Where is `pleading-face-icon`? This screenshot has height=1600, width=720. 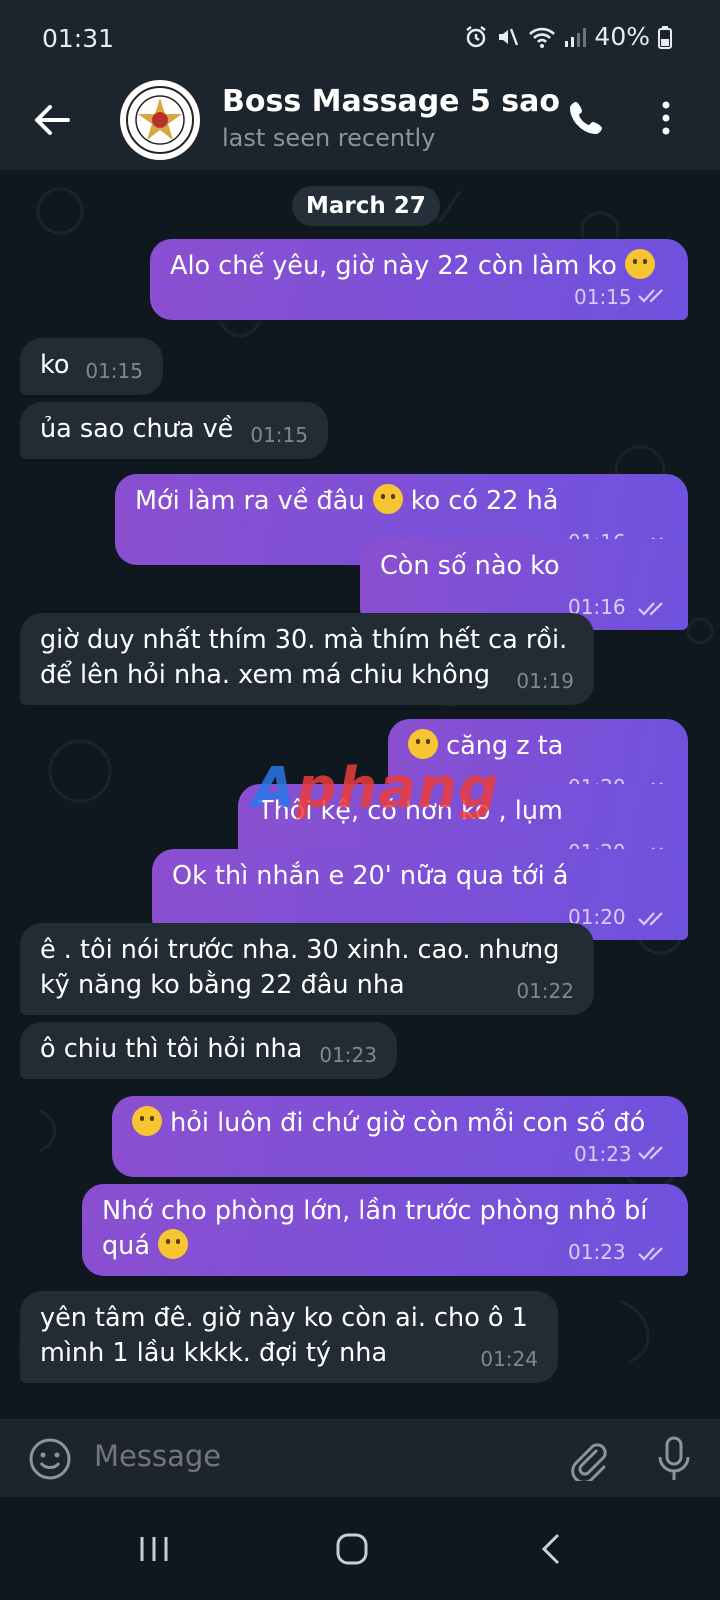
pleading-face-icon is located at coordinates (173, 1244).